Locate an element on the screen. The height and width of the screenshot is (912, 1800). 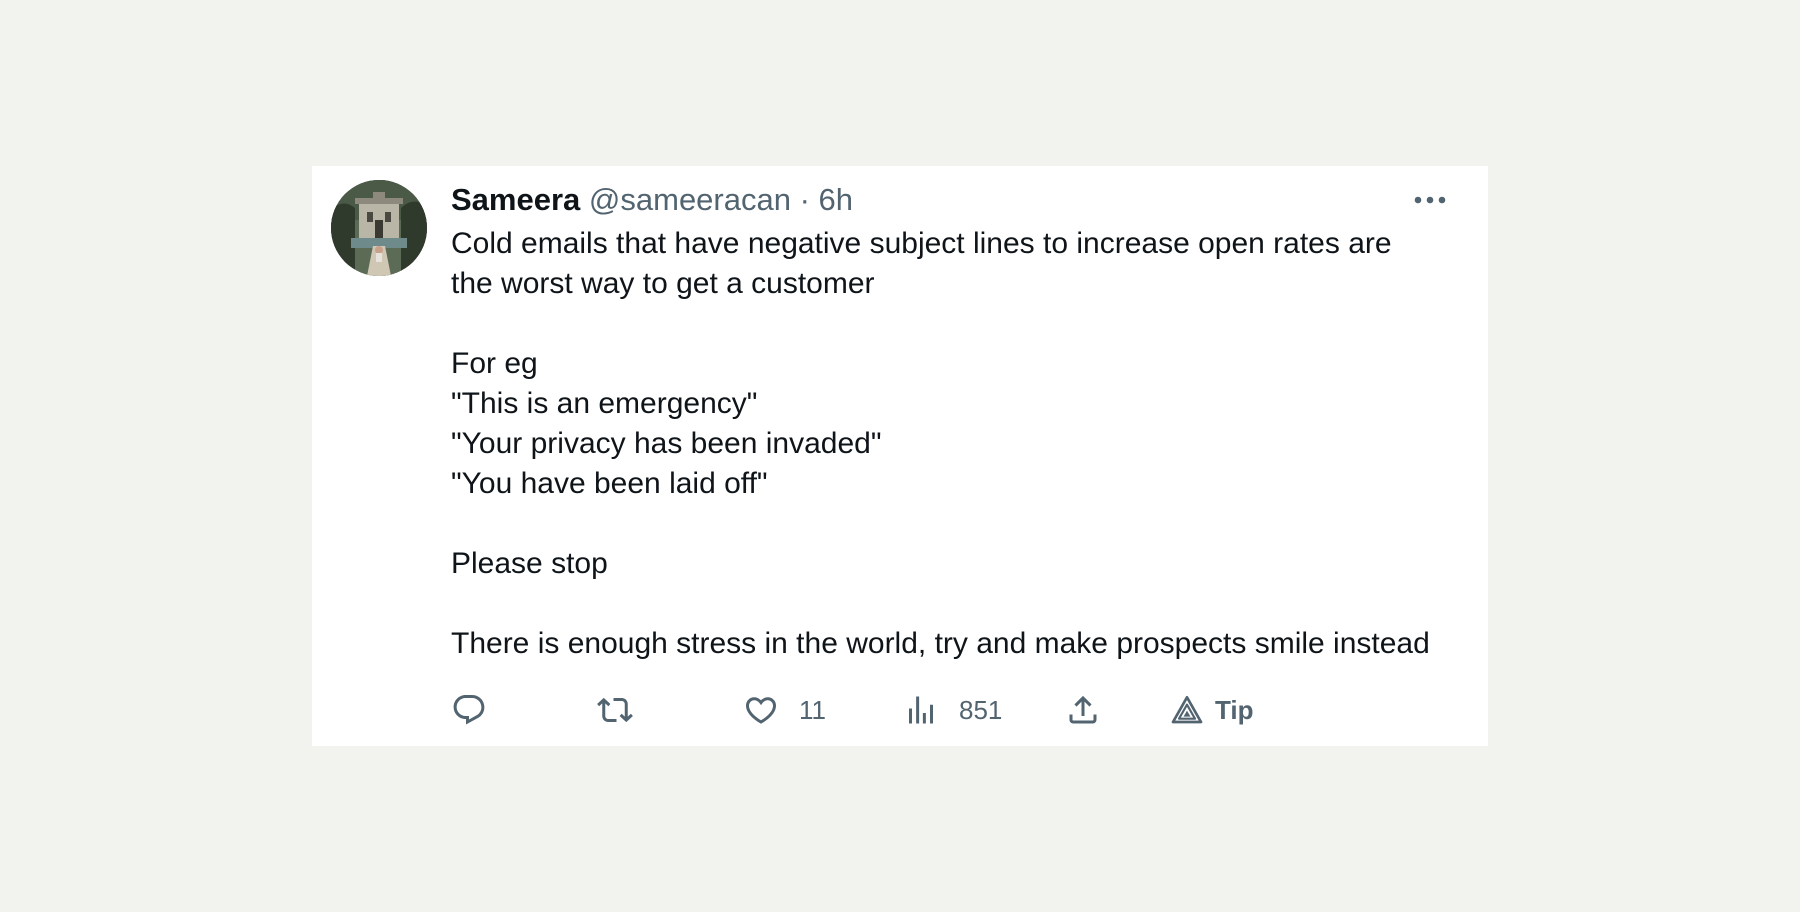
avatar-image is located at coordinates (379, 228).